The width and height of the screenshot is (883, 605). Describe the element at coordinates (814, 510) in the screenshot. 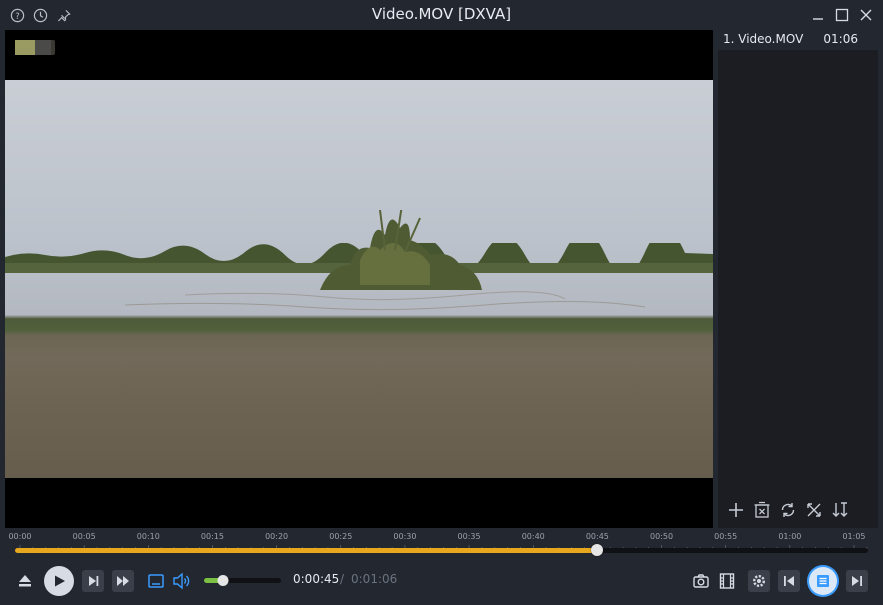

I see `shuffle-icon` at that location.